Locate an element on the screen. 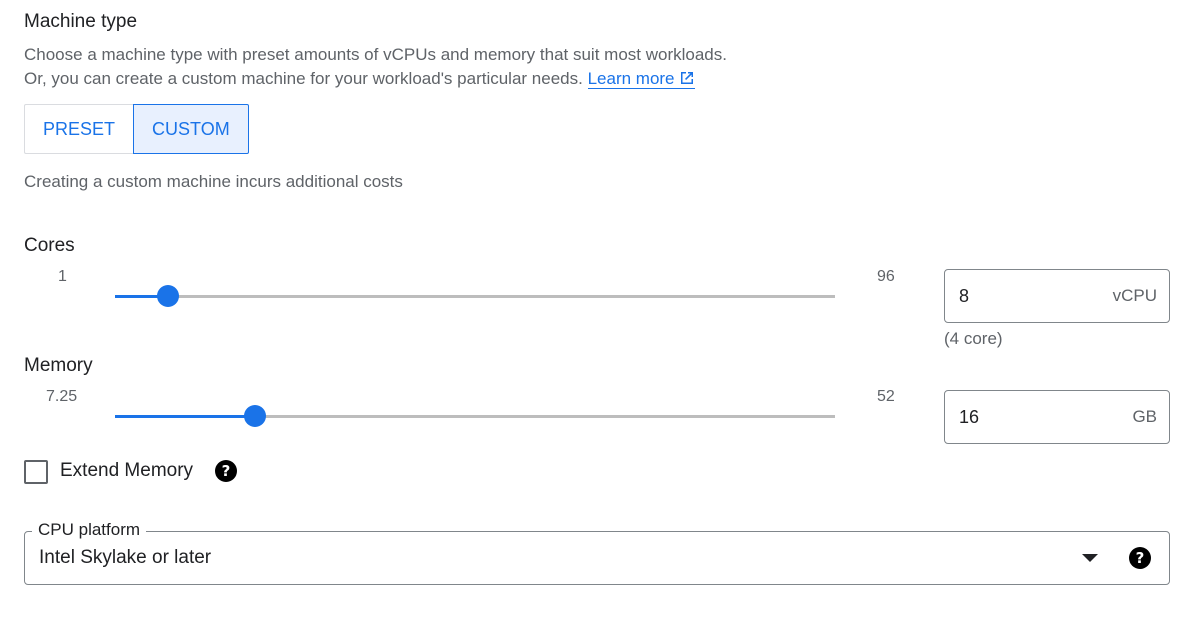 This screenshot has width=1186, height=630. cpu-platform-label: CPU platform is located at coordinates (89, 530).